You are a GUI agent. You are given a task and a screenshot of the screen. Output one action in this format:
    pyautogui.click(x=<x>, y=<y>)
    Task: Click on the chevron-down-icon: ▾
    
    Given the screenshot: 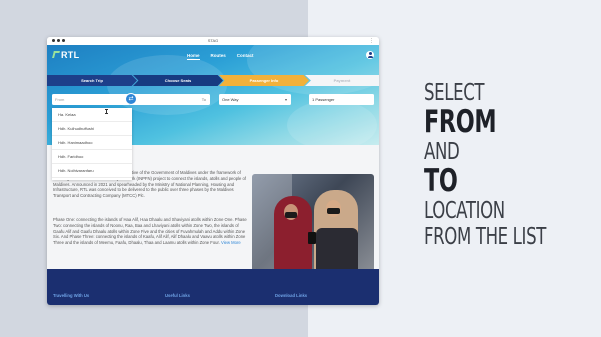 What is the action you would take?
    pyautogui.click(x=285, y=99)
    